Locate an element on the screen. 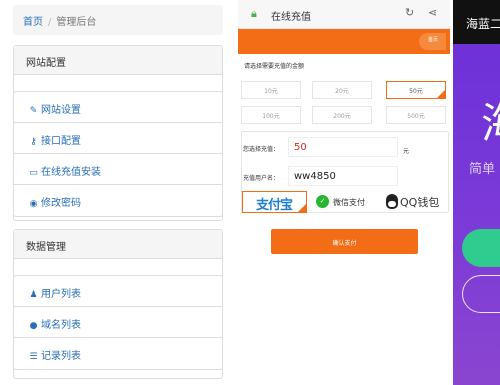  menu-item-site-settings: ✎ 网站设置 is located at coordinates (118, 107).